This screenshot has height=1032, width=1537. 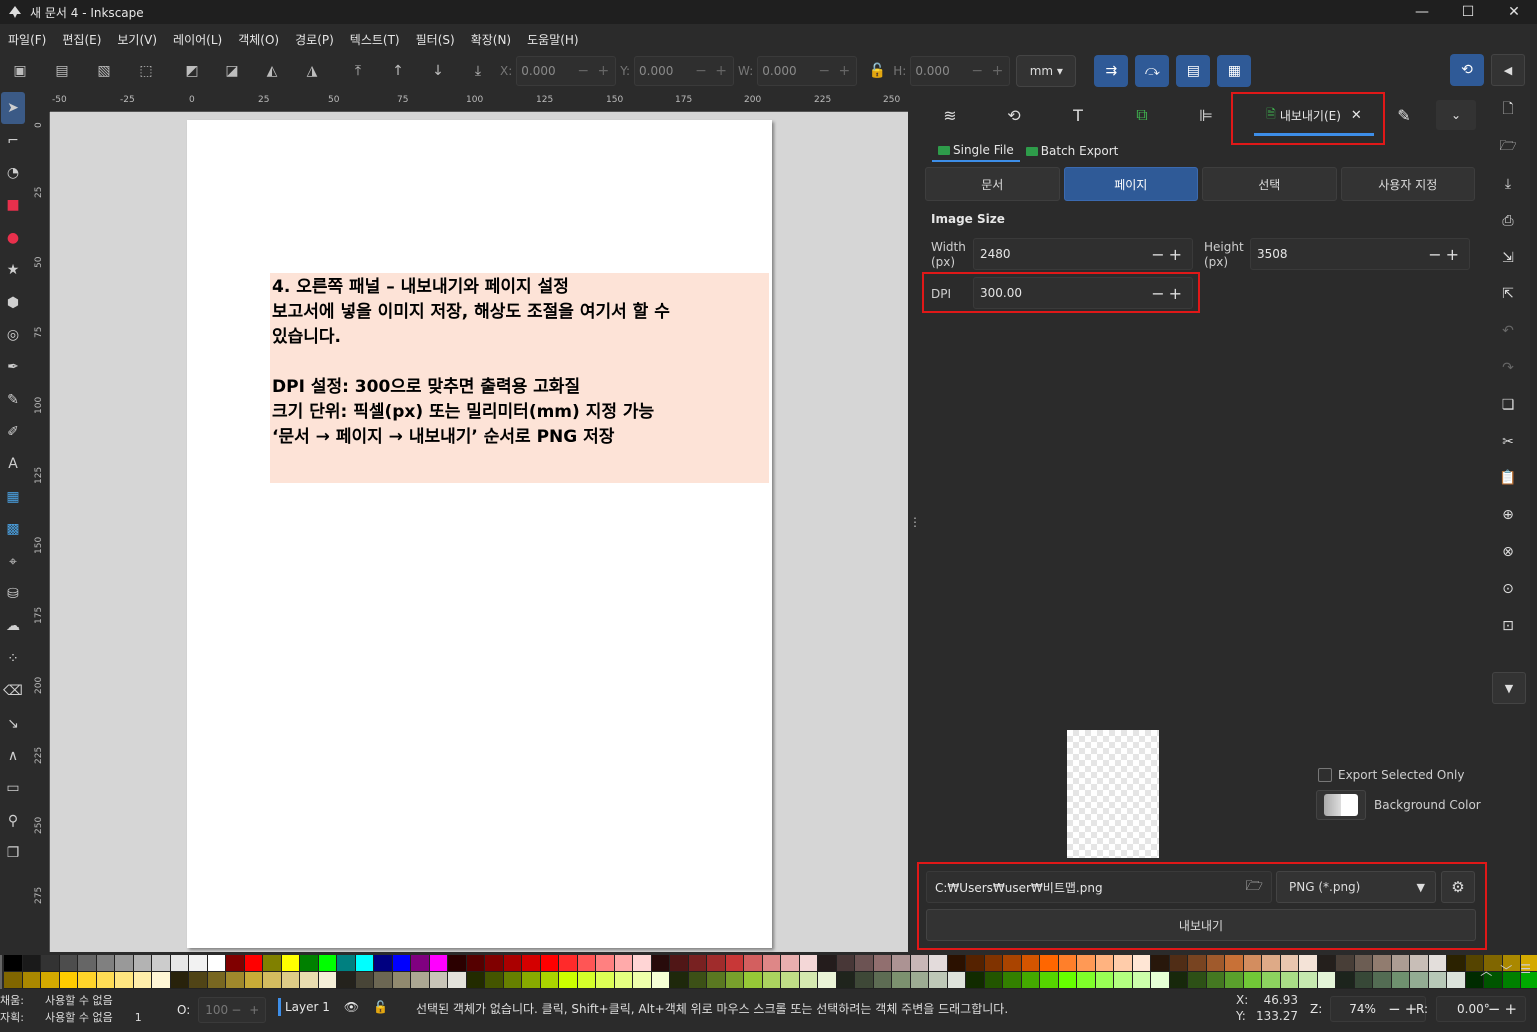 What do you see at coordinates (13, 108) in the screenshot?
I see `selector-tool-icon: ➤` at bounding box center [13, 108].